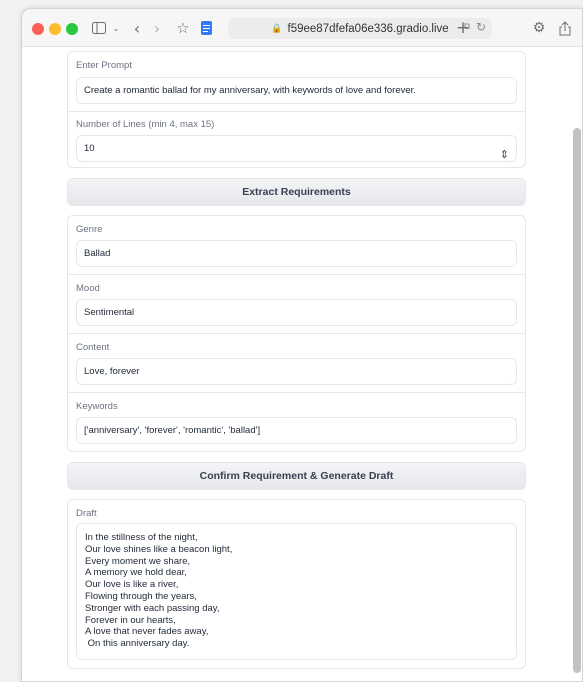 The width and height of the screenshot is (583, 682). Describe the element at coordinates (296, 476) in the screenshot. I see `generate-draft-button: Confirm Requirement & Generate Draft` at that location.